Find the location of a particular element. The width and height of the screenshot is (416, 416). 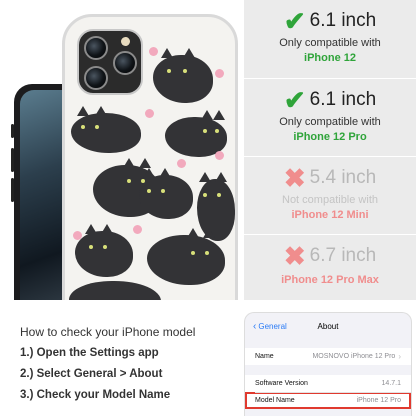

row-value: iPhone 12 Pro is located at coordinates (378, 400).